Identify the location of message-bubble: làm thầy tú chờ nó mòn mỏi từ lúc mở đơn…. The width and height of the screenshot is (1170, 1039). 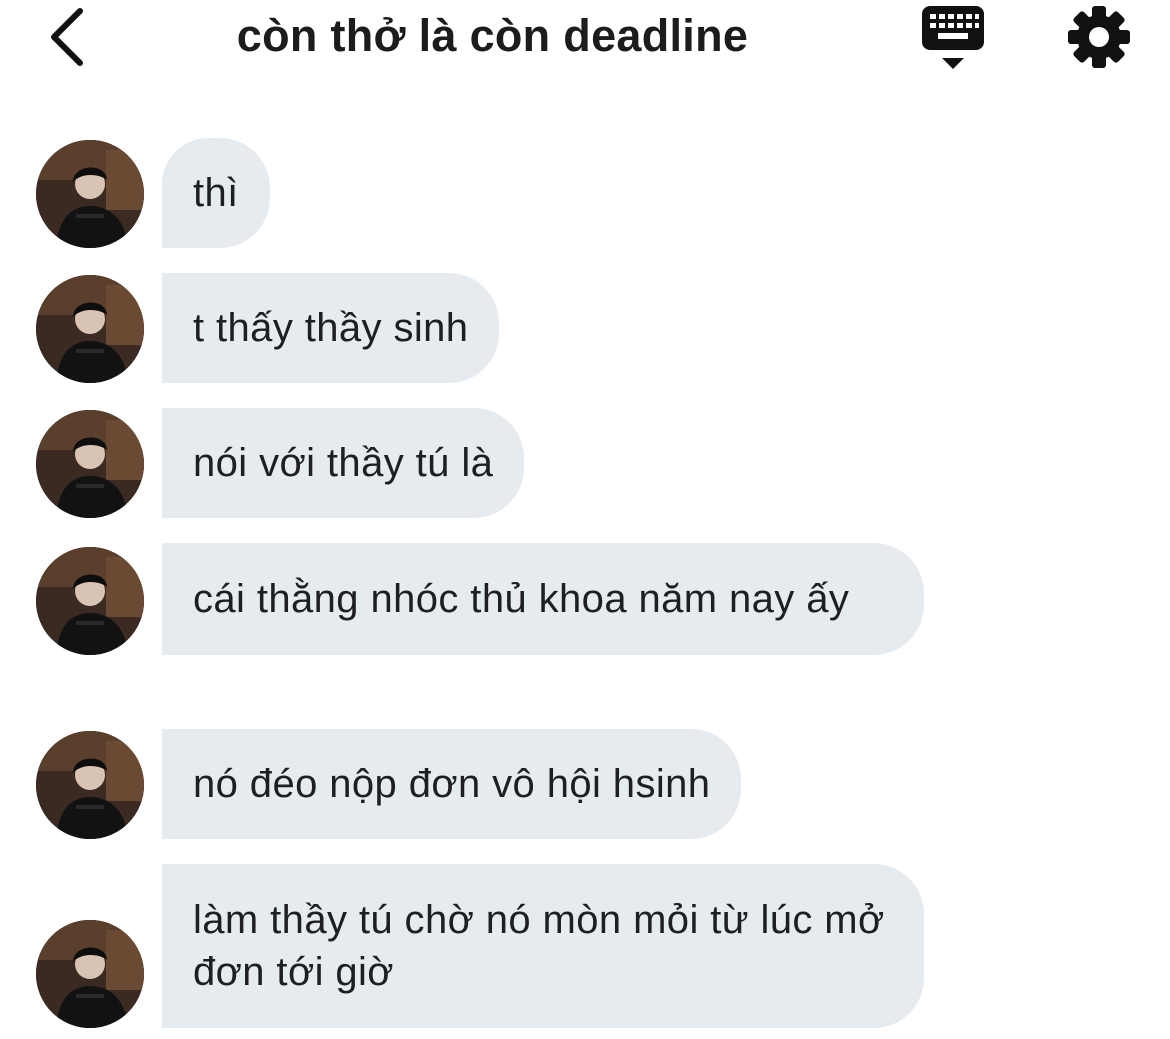
(543, 946).